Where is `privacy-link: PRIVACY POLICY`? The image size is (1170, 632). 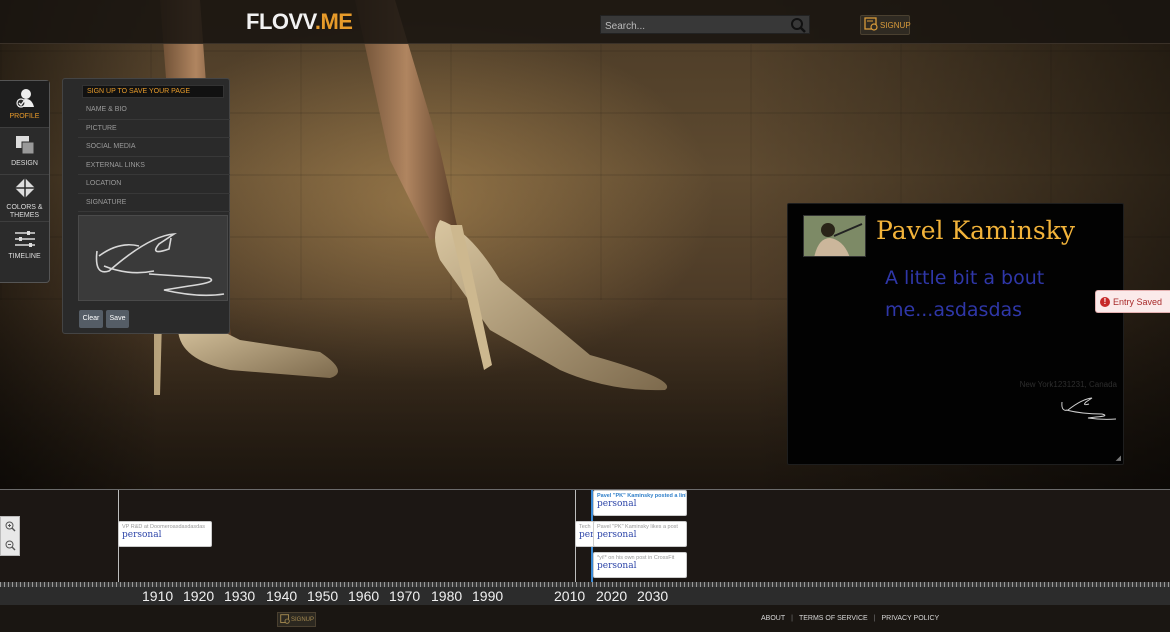 privacy-link: PRIVACY POLICY is located at coordinates (911, 618).